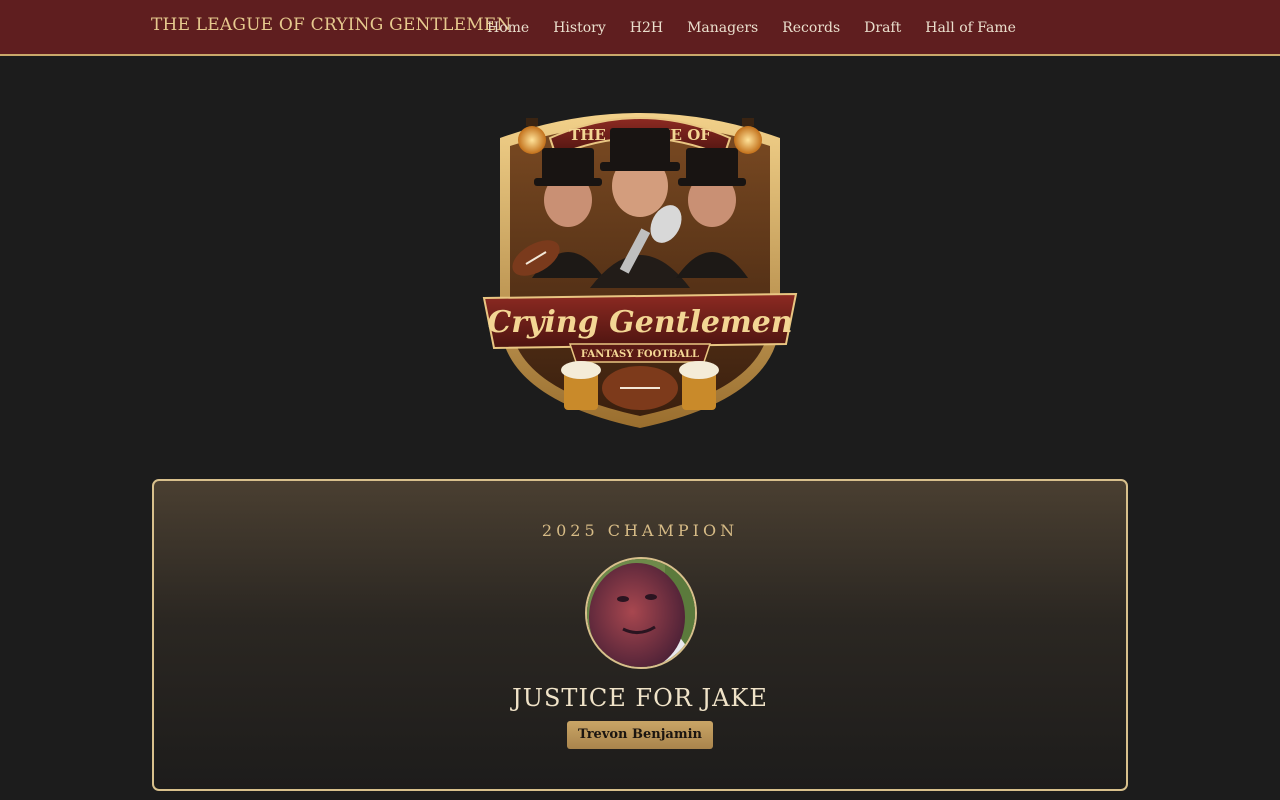 The height and width of the screenshot is (800, 1280). Describe the element at coordinates (579, 28) in the screenshot. I see `nav-link-history: History` at that location.